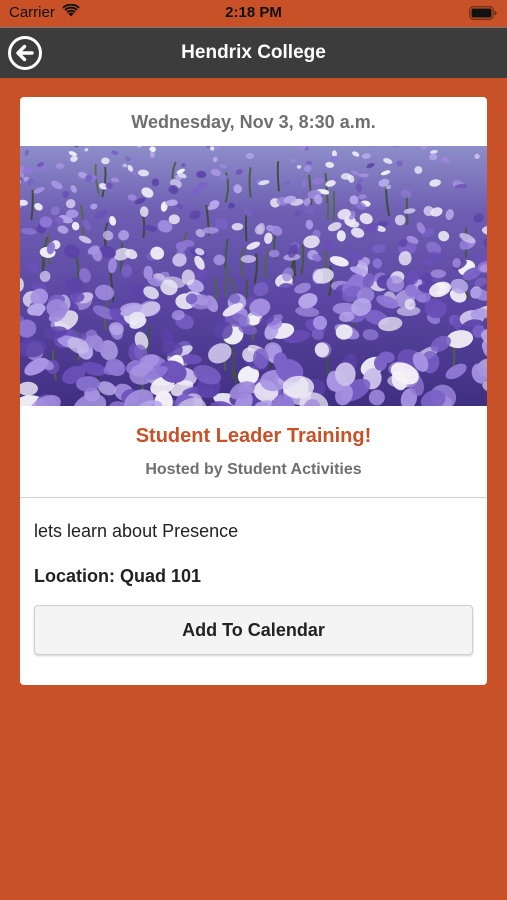  Describe the element at coordinates (483, 15) in the screenshot. I see `battery-icon` at that location.